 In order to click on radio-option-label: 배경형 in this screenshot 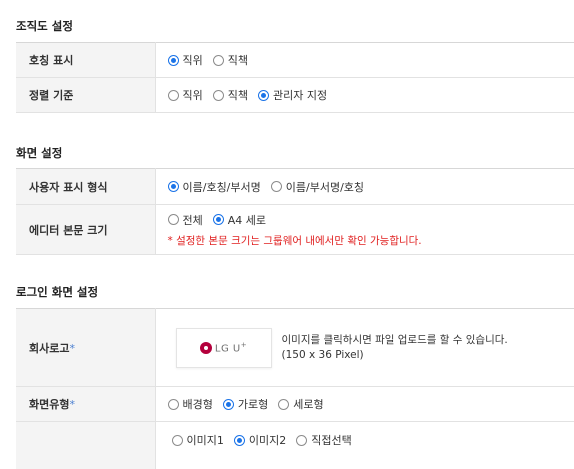, I will do `click(197, 404)`.